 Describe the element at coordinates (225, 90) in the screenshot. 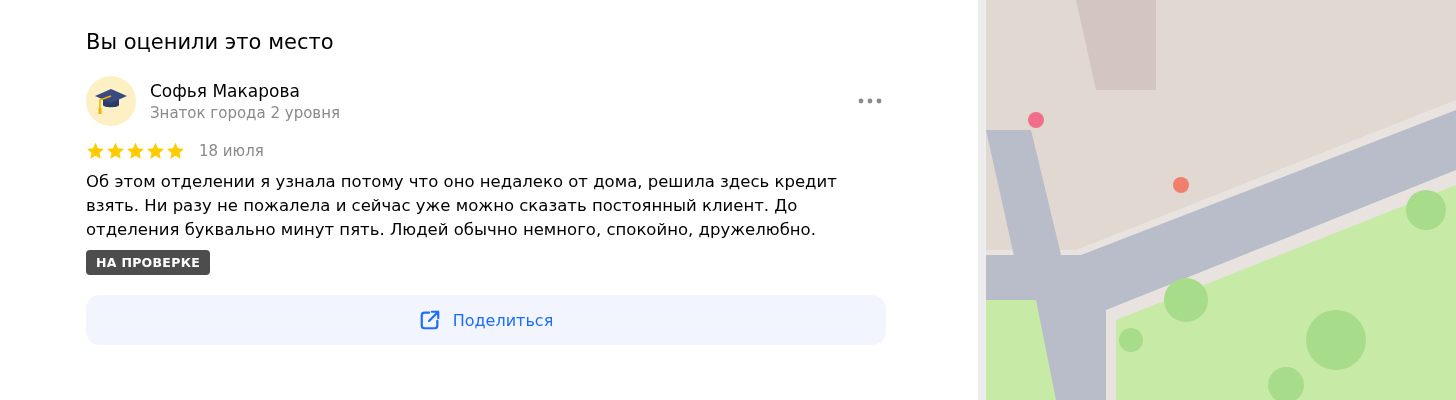

I see `author-name: Софья Макарова` at that location.